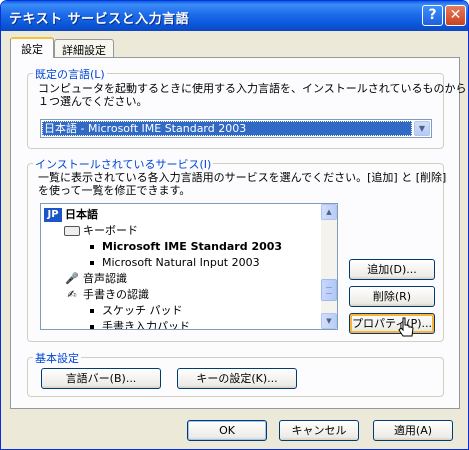 The height and width of the screenshot is (450, 469). What do you see at coordinates (123, 164) in the screenshot?
I see `installed-services-label: インストールされているサービス(I)` at bounding box center [123, 164].